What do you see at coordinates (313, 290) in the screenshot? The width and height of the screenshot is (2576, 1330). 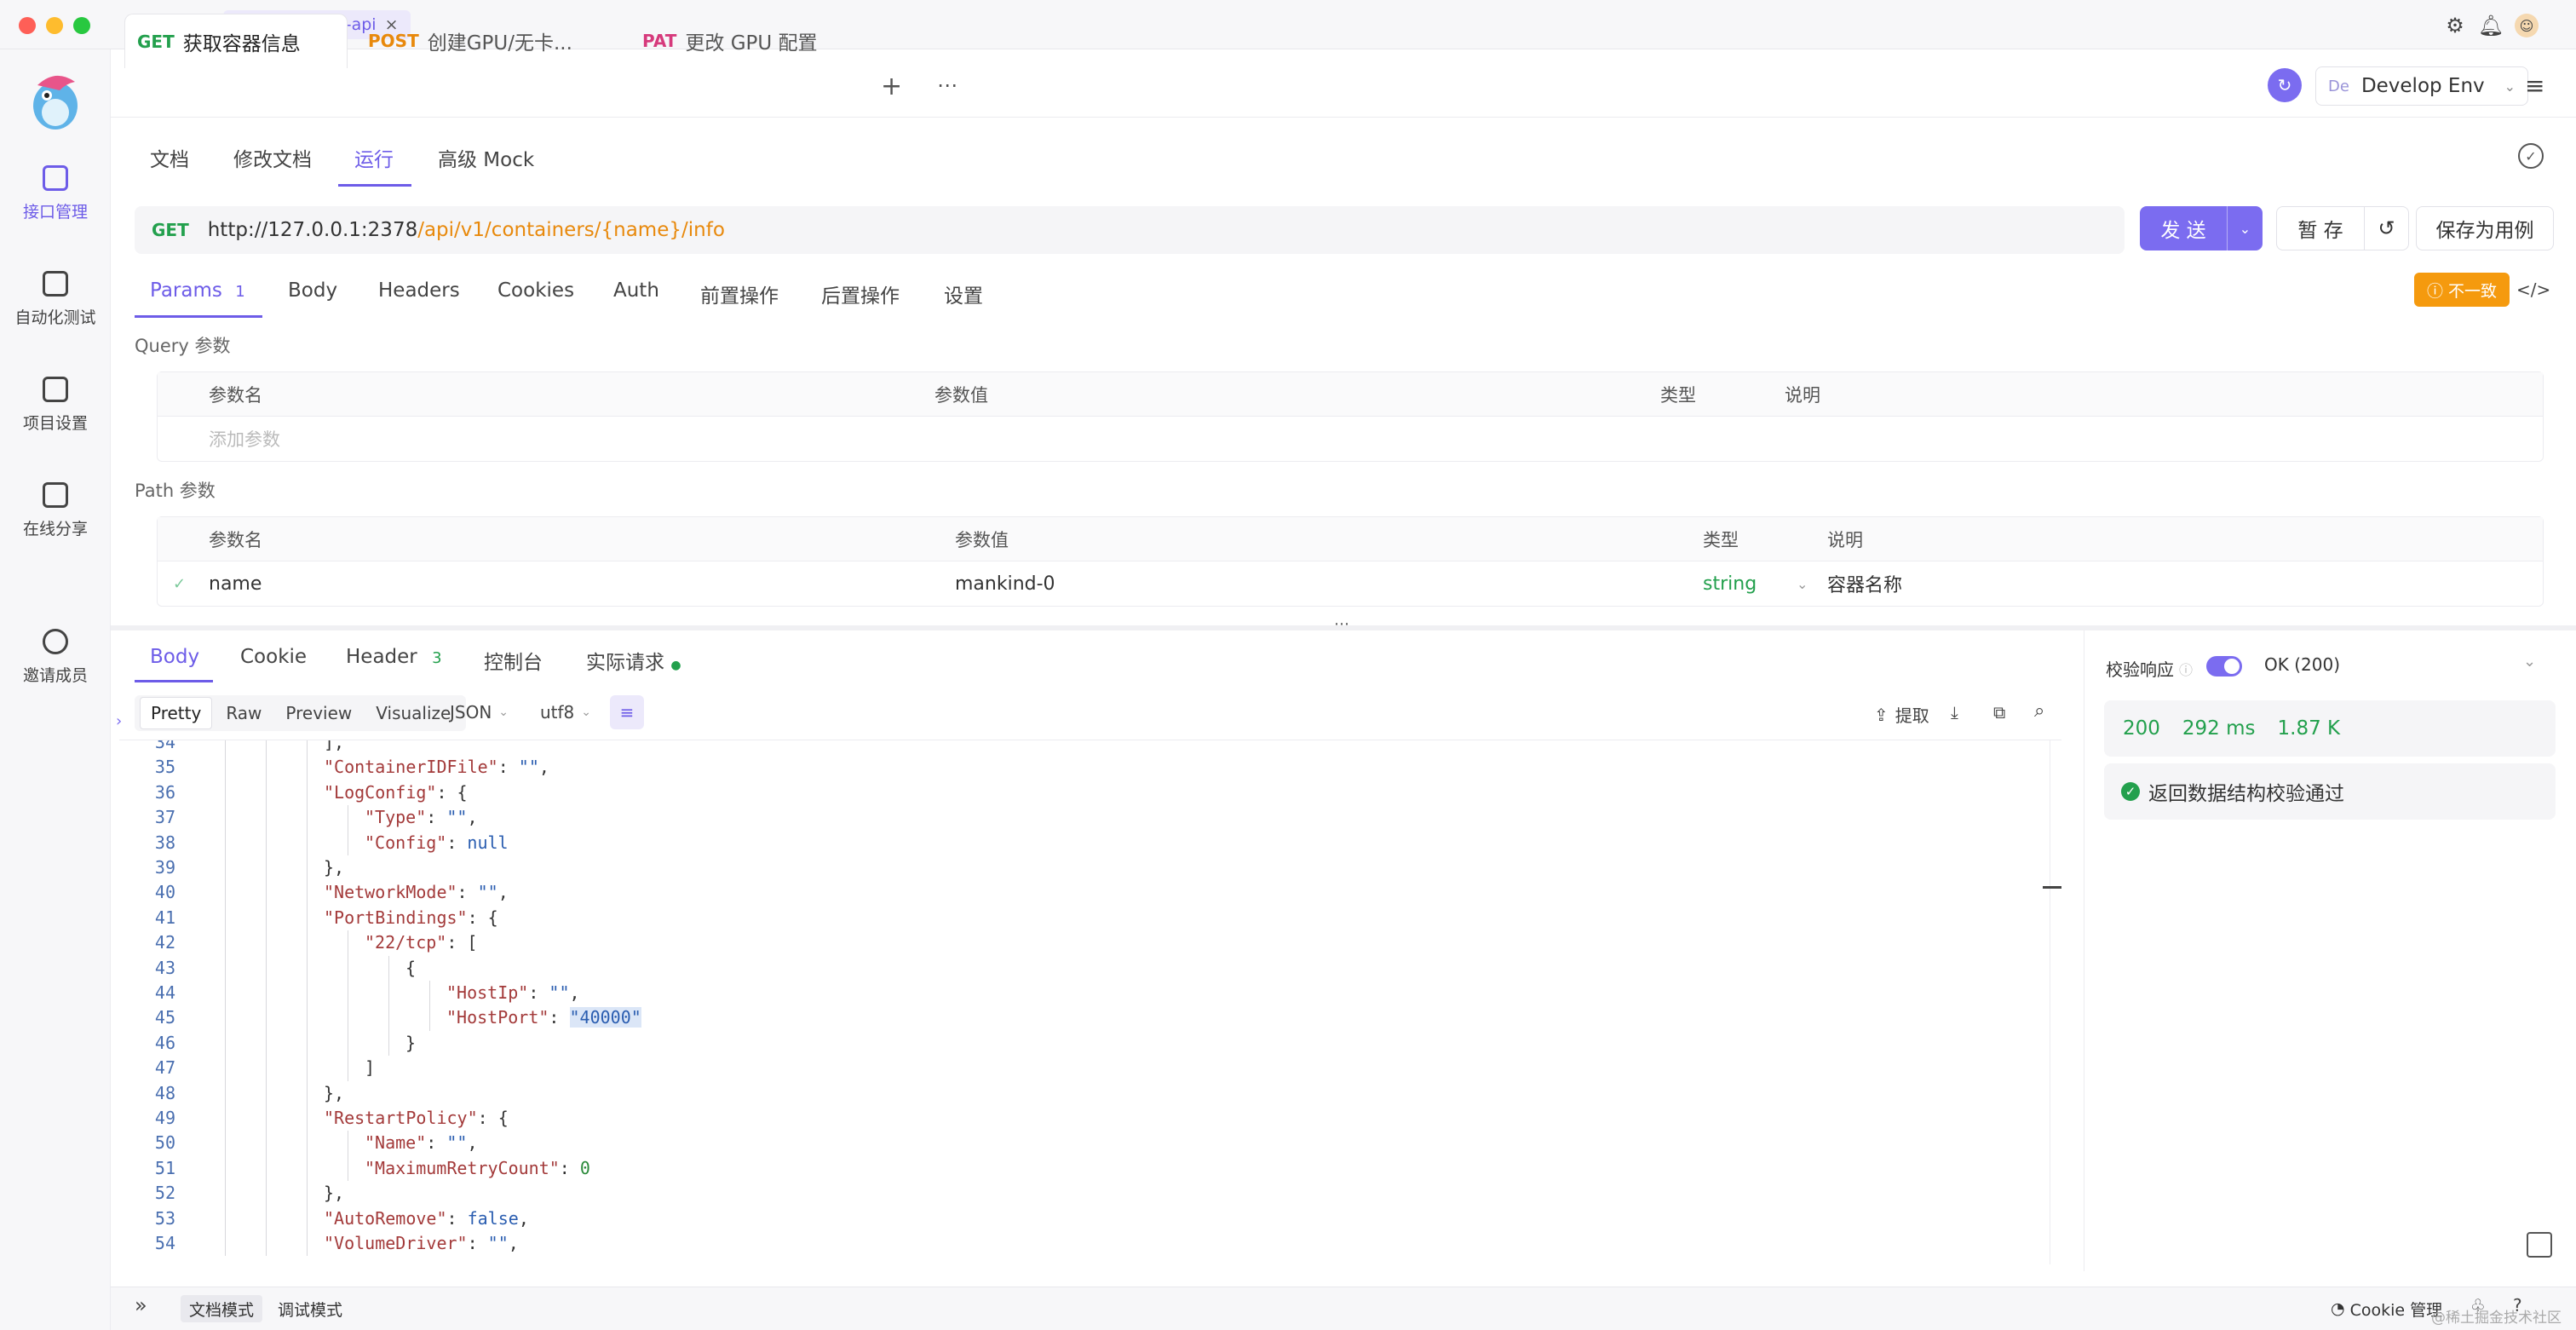 I see `tab-body: Body` at bounding box center [313, 290].